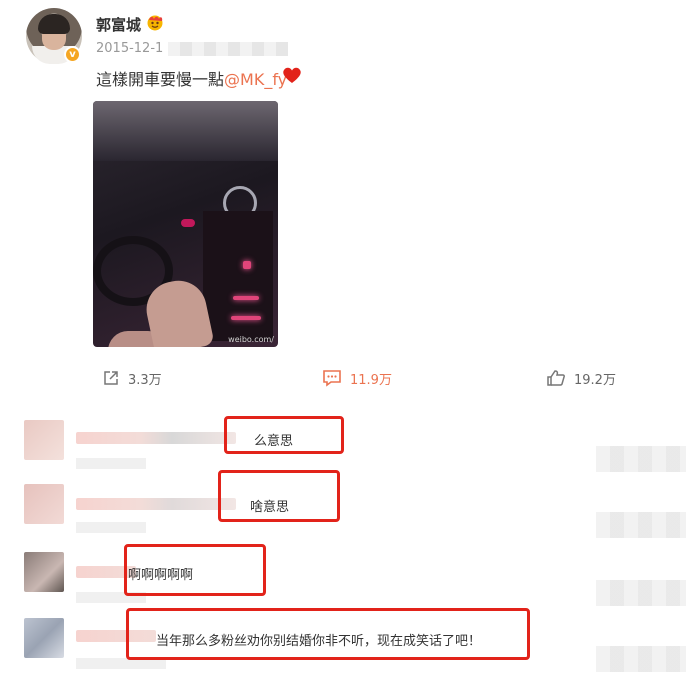 This screenshot has height=687, width=700. Describe the element at coordinates (54, 24) in the screenshot. I see `avatar-hair` at that location.